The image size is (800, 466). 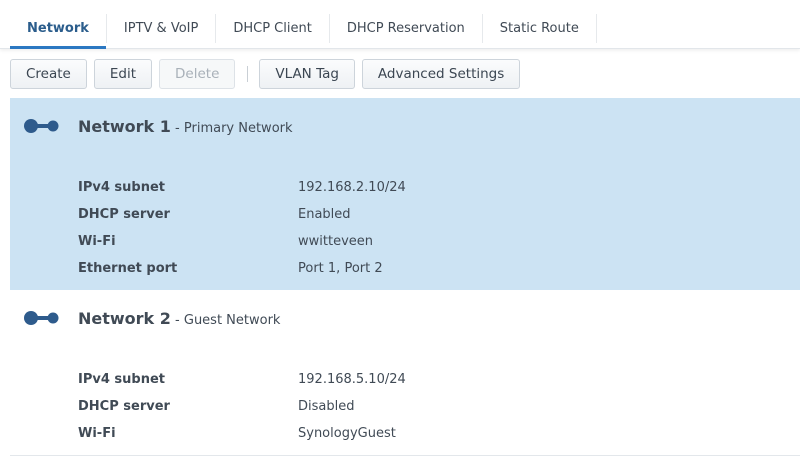 I want to click on detail-row: Wi-Fi wwitteveen, so click(x=242, y=241).